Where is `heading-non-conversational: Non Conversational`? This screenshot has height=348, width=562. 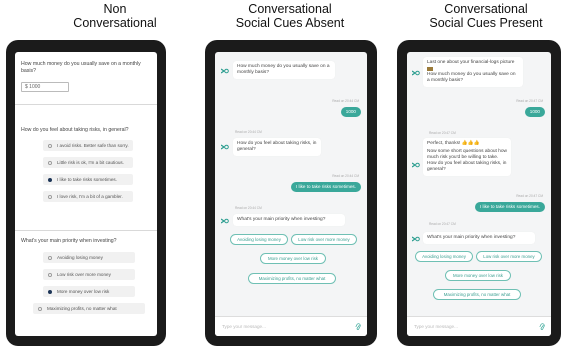 heading-non-conversational: Non Conversational is located at coordinates (115, 16).